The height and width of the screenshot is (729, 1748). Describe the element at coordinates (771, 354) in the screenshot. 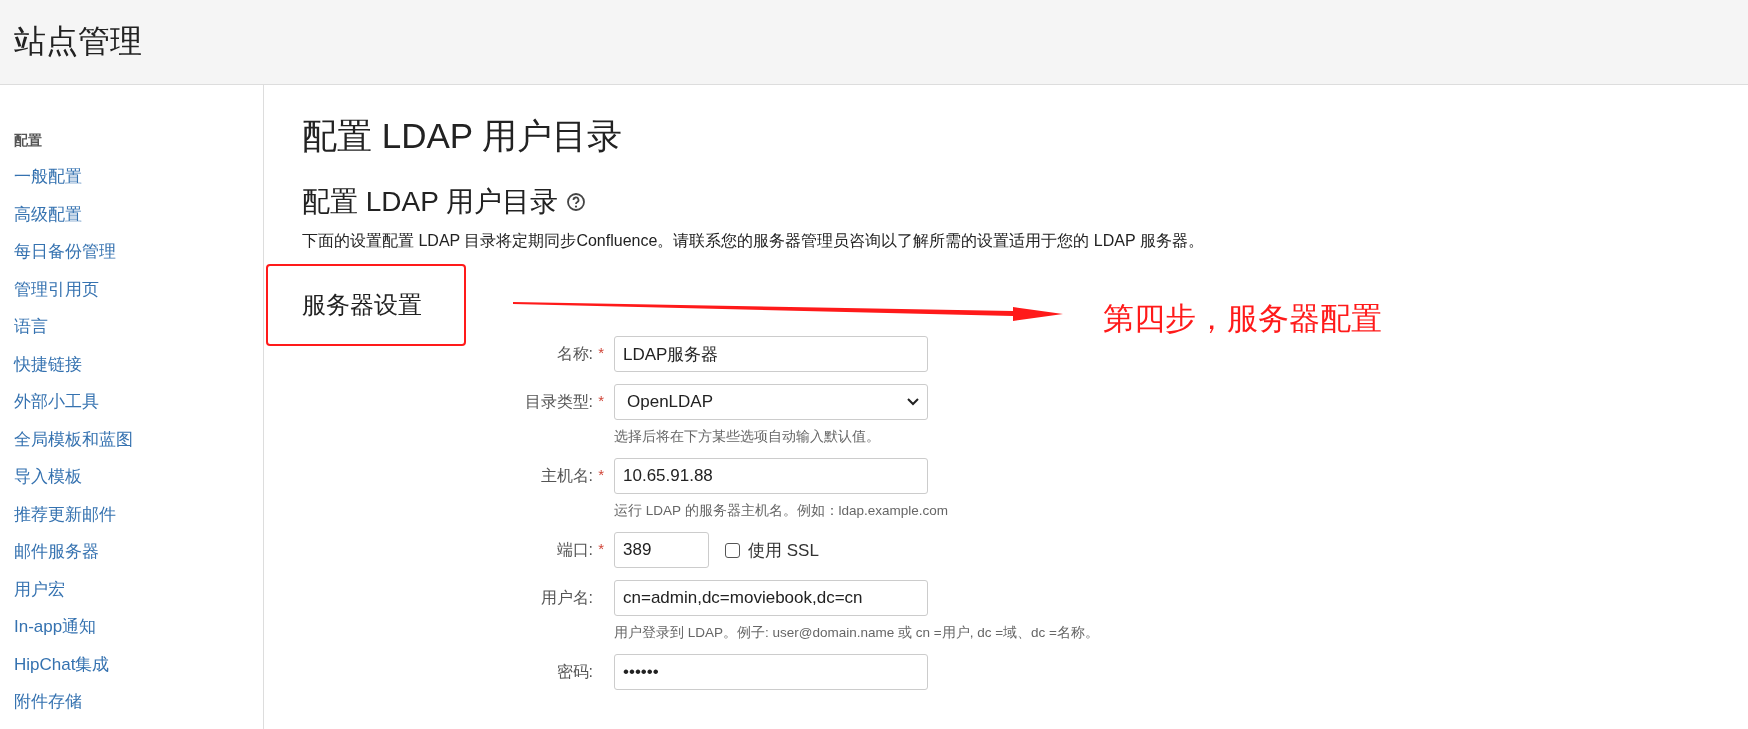

I see `input-field: LDAP服务器` at that location.